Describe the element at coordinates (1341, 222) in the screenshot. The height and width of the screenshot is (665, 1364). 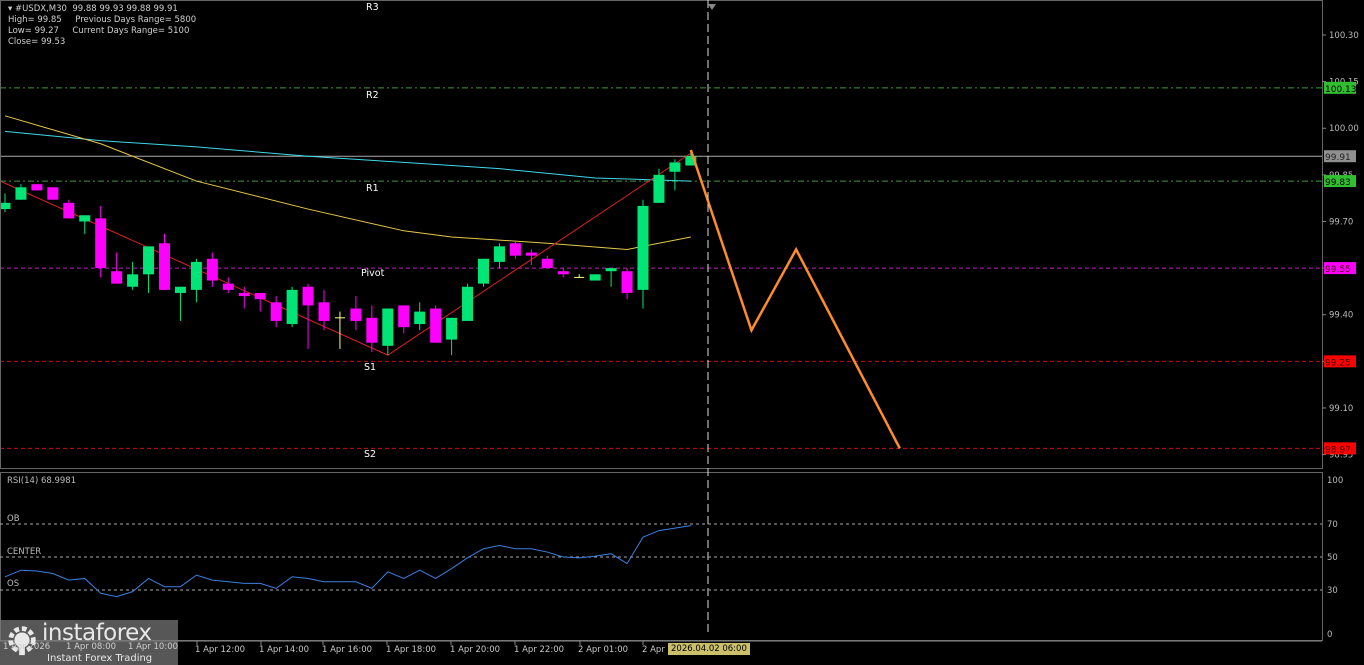
I see `price-tick-label: 99.70` at that location.